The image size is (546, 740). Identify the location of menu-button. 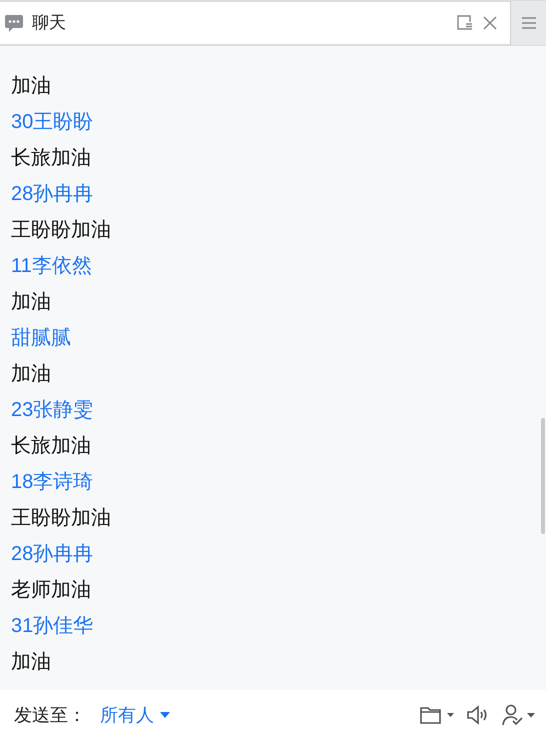
(528, 23).